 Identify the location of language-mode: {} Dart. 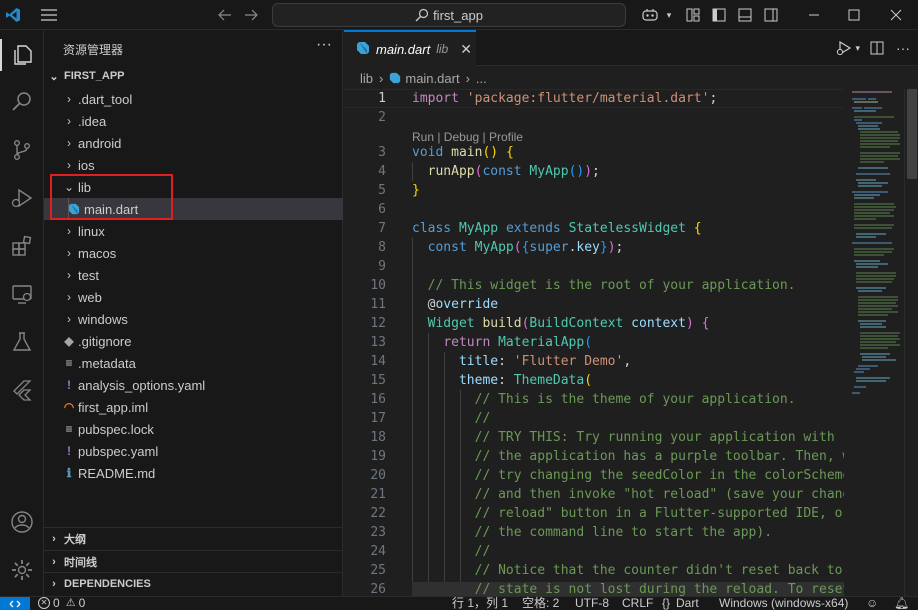
(680, 603).